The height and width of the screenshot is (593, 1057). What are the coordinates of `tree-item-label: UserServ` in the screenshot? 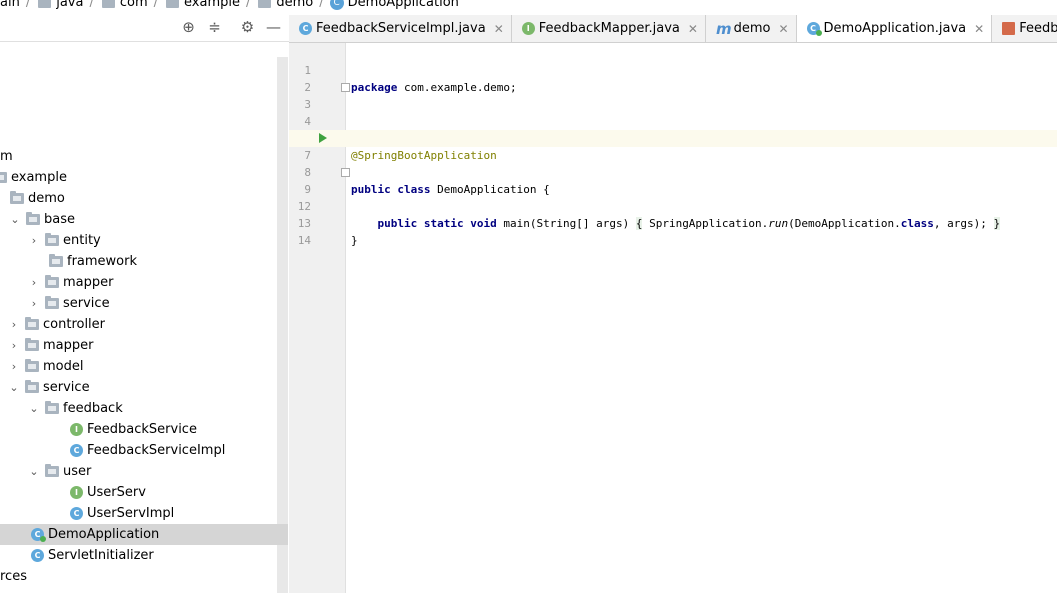 It's located at (116, 492).